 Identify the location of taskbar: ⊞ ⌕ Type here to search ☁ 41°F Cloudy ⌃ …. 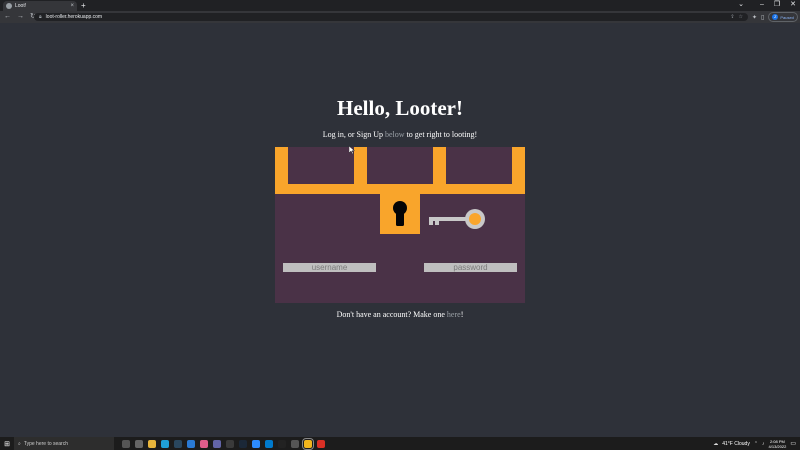
(400, 443).